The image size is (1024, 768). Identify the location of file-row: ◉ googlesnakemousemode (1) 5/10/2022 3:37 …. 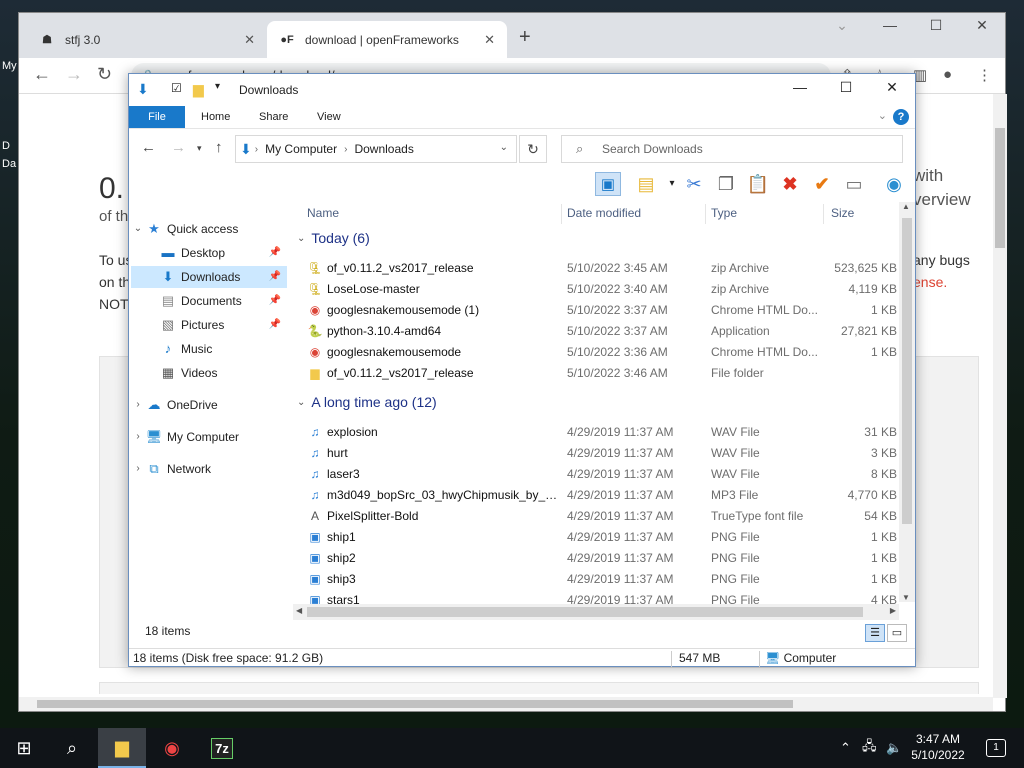
(602, 310).